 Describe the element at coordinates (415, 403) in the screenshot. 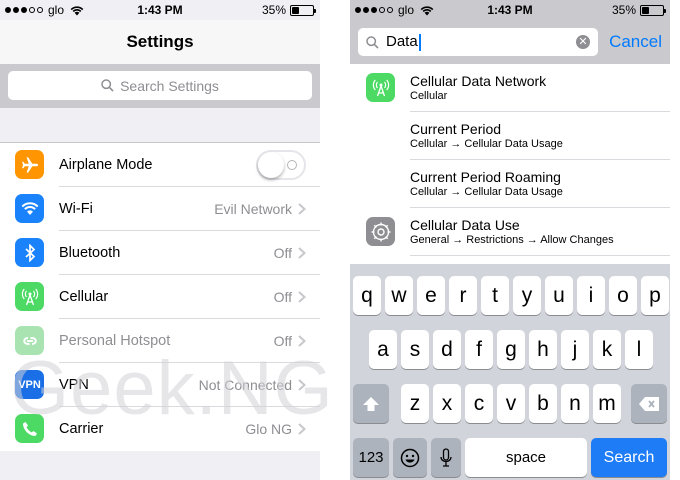

I see `key-z: z` at that location.